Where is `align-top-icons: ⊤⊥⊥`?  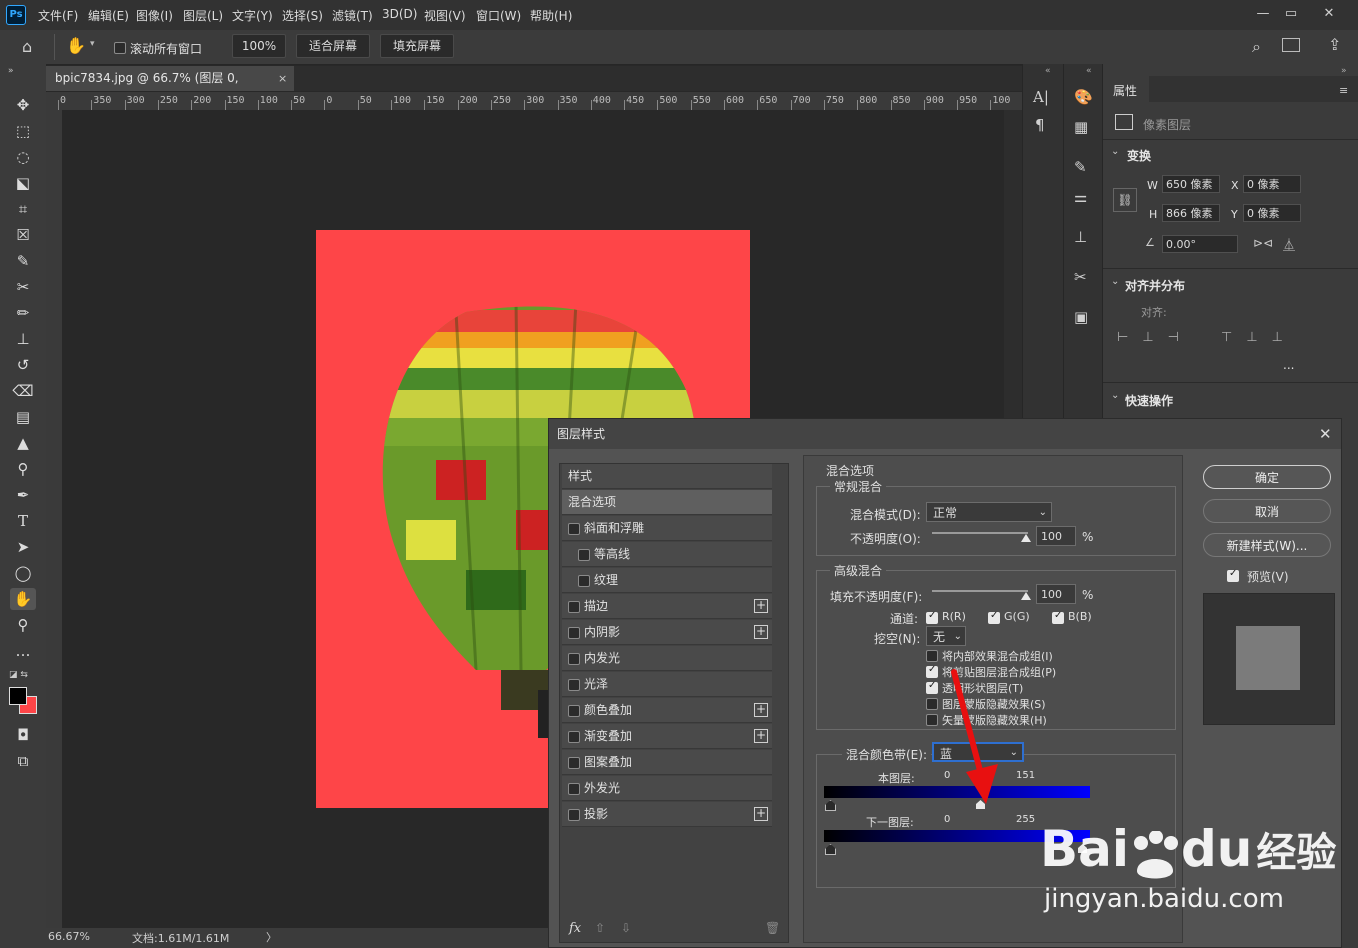 align-top-icons: ⊤⊥⊥ is located at coordinates (1259, 337).